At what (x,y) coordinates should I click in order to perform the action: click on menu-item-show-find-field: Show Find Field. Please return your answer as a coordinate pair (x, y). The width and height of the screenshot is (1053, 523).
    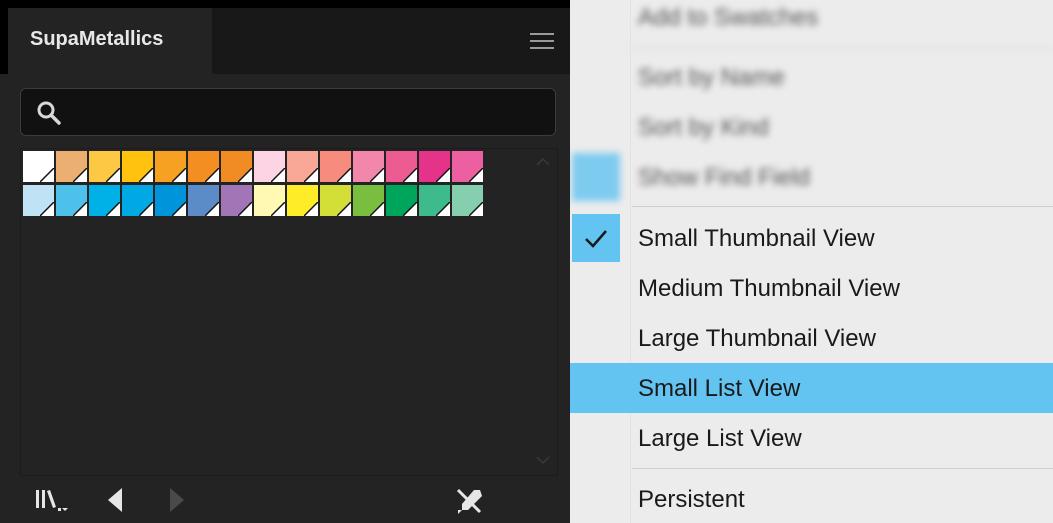
    Looking at the image, I should click on (811, 177).